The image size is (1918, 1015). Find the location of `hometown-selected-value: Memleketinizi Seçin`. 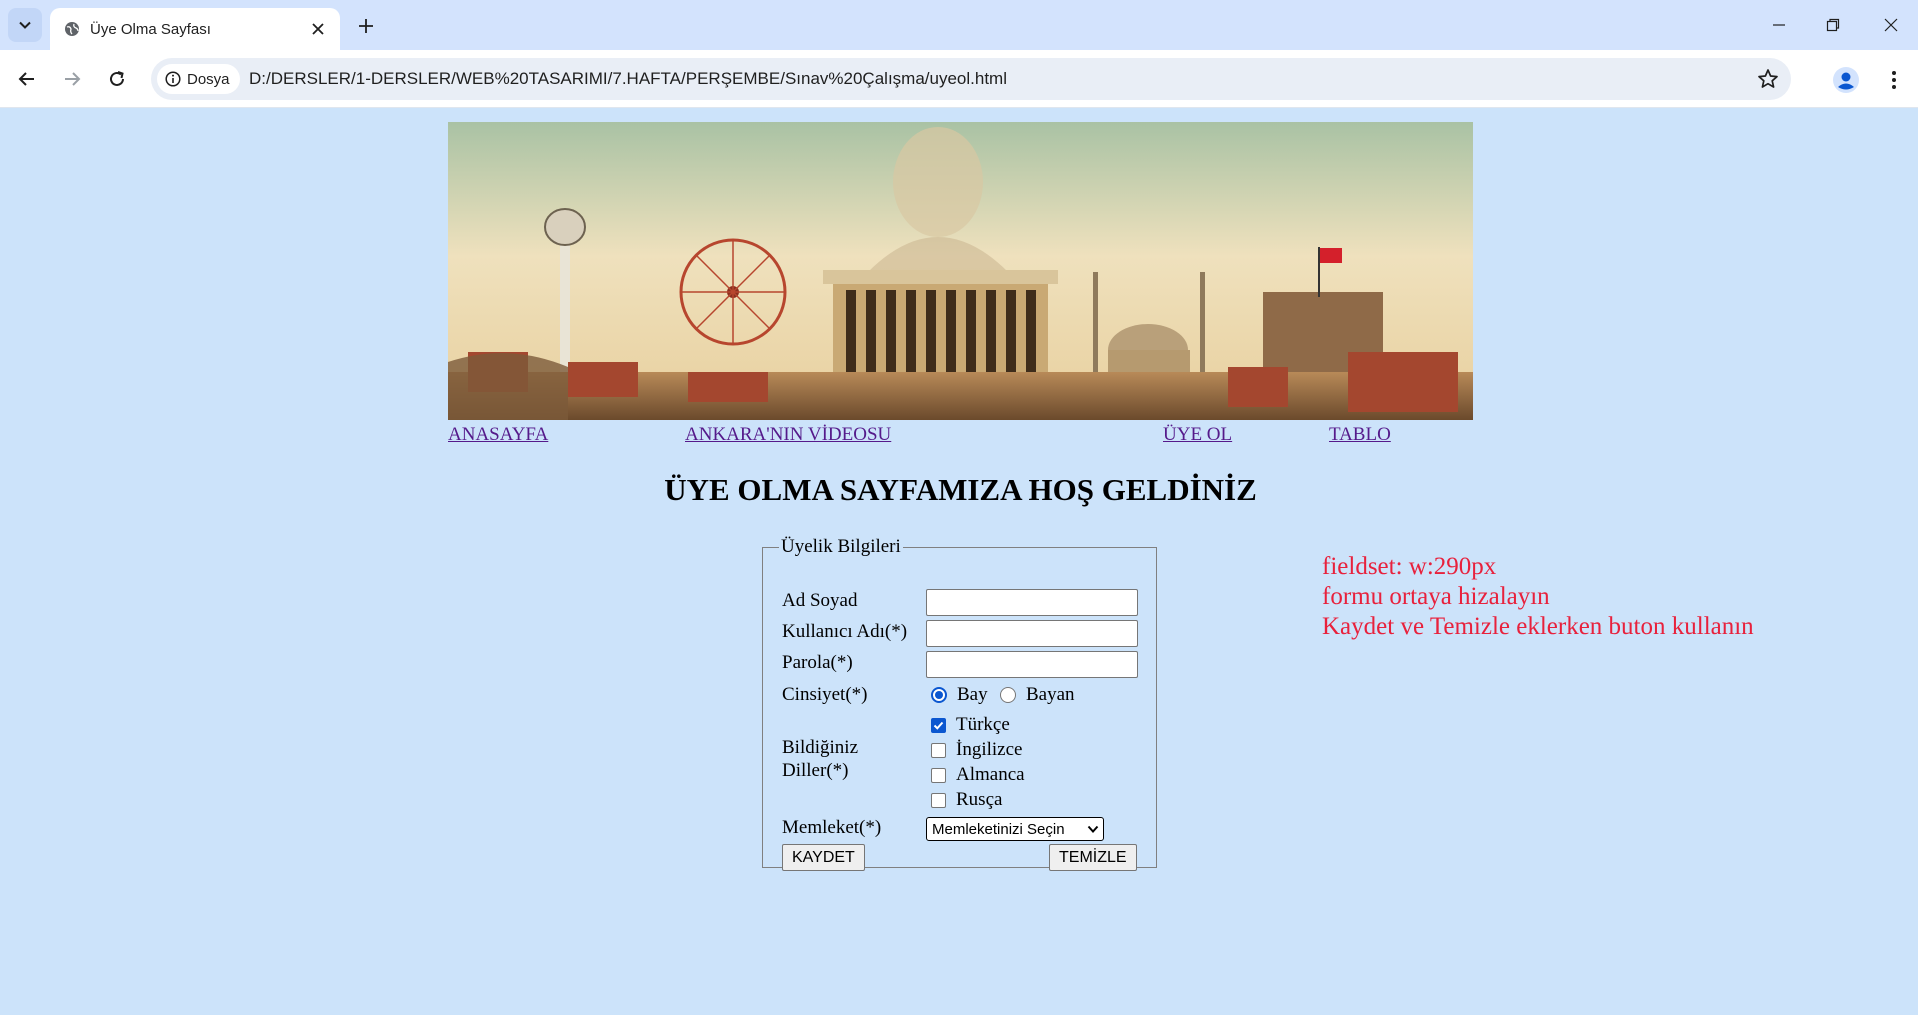

hometown-selected-value: Memleketinizi Seçin is located at coordinates (998, 829).